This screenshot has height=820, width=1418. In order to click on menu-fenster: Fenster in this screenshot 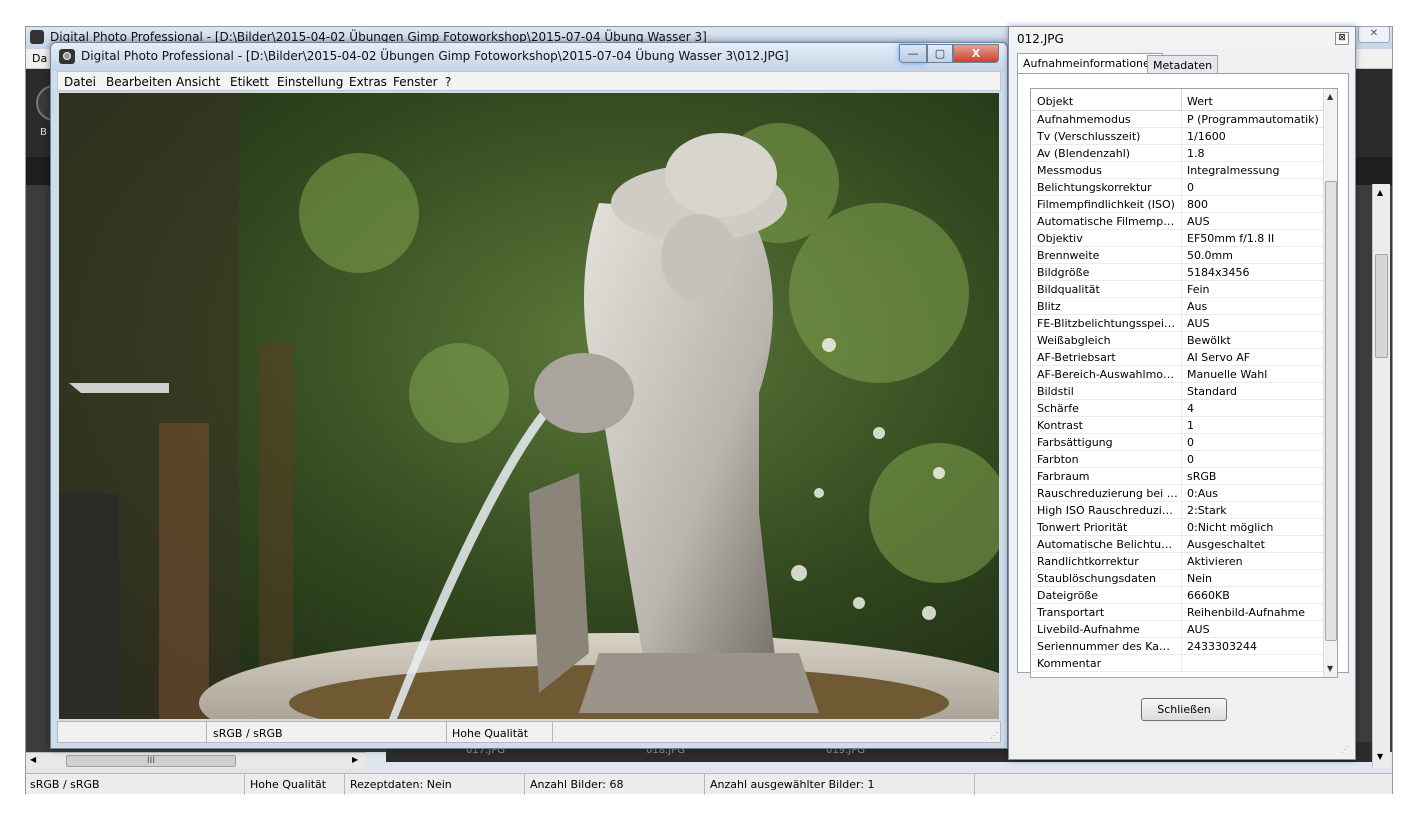, I will do `click(415, 82)`.